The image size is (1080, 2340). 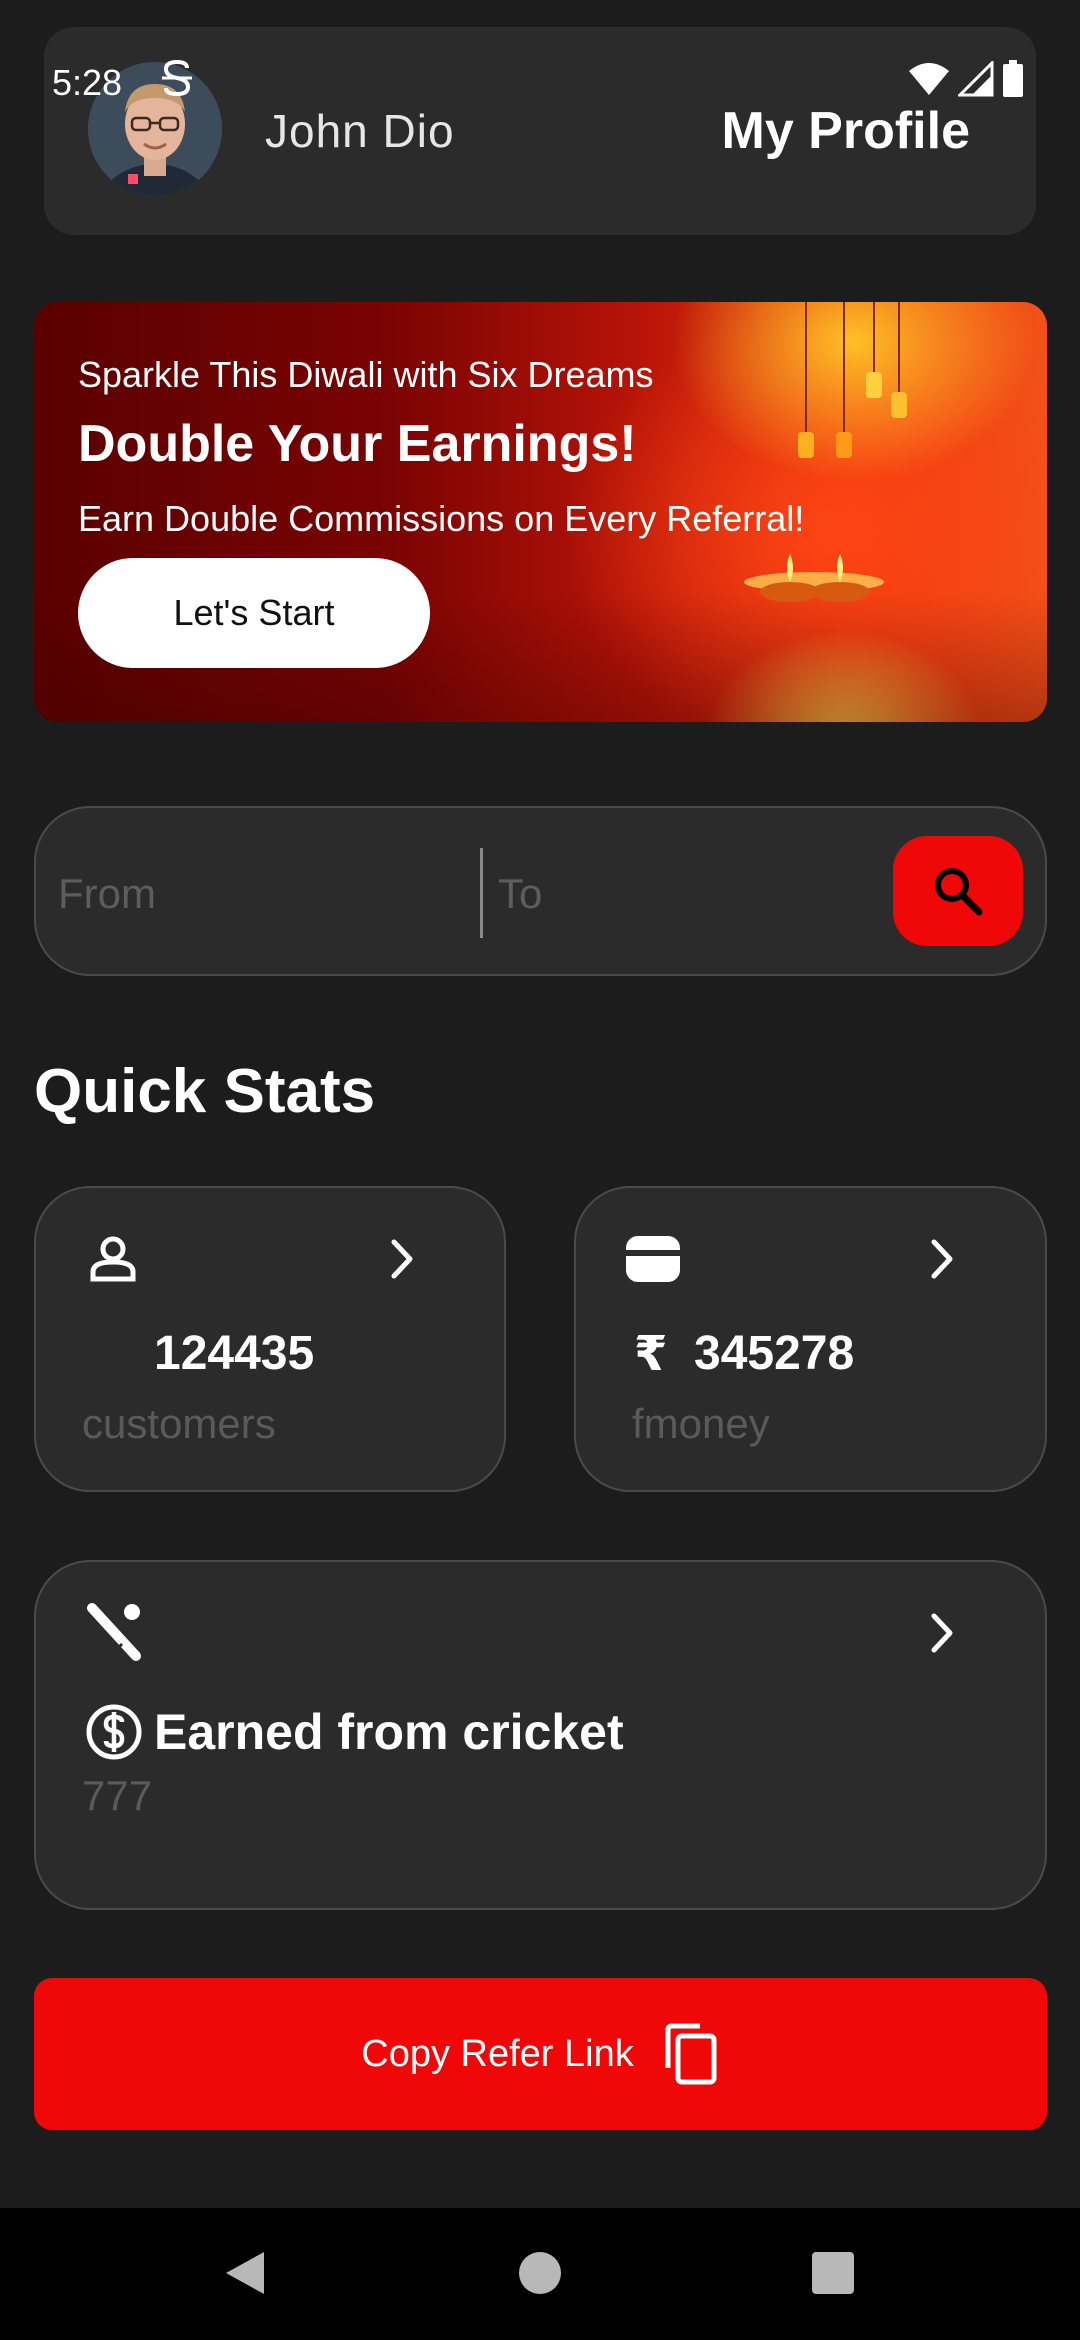 What do you see at coordinates (114, 1732) in the screenshot?
I see `dollar-icon` at bounding box center [114, 1732].